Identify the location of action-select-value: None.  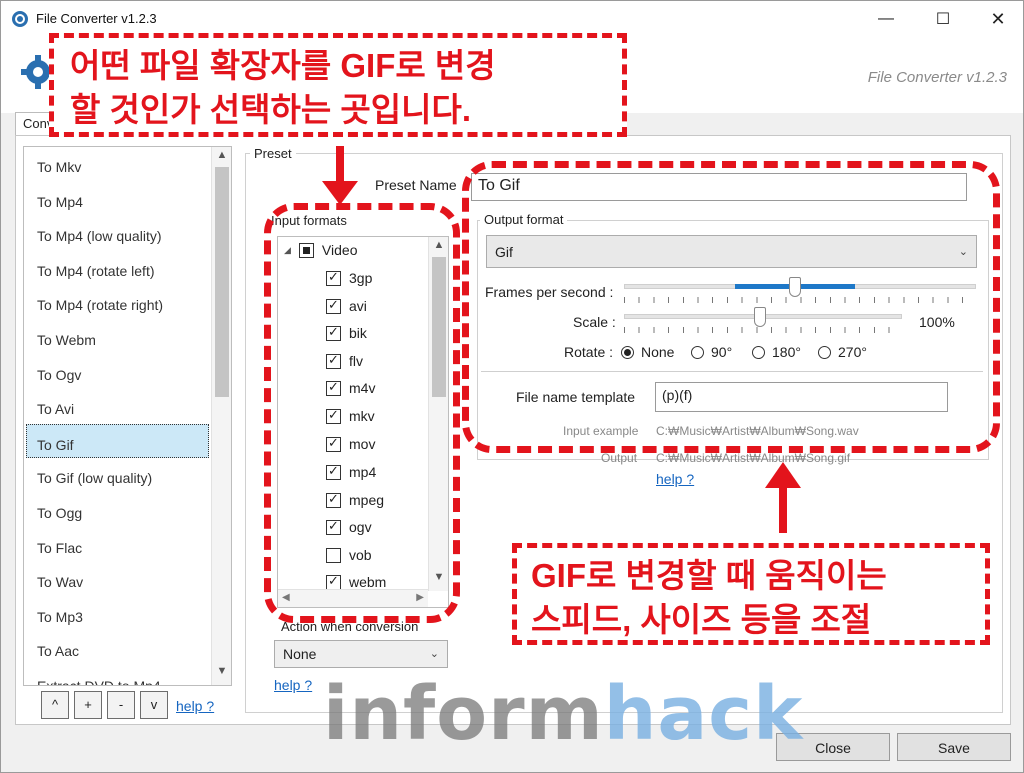
(300, 654).